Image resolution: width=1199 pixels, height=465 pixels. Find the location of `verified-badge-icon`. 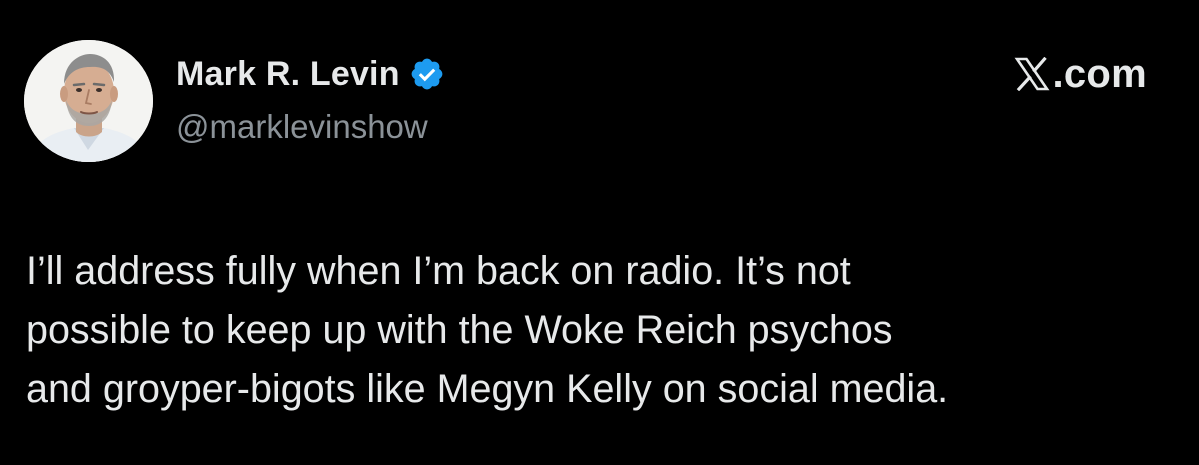

verified-badge-icon is located at coordinates (427, 74).